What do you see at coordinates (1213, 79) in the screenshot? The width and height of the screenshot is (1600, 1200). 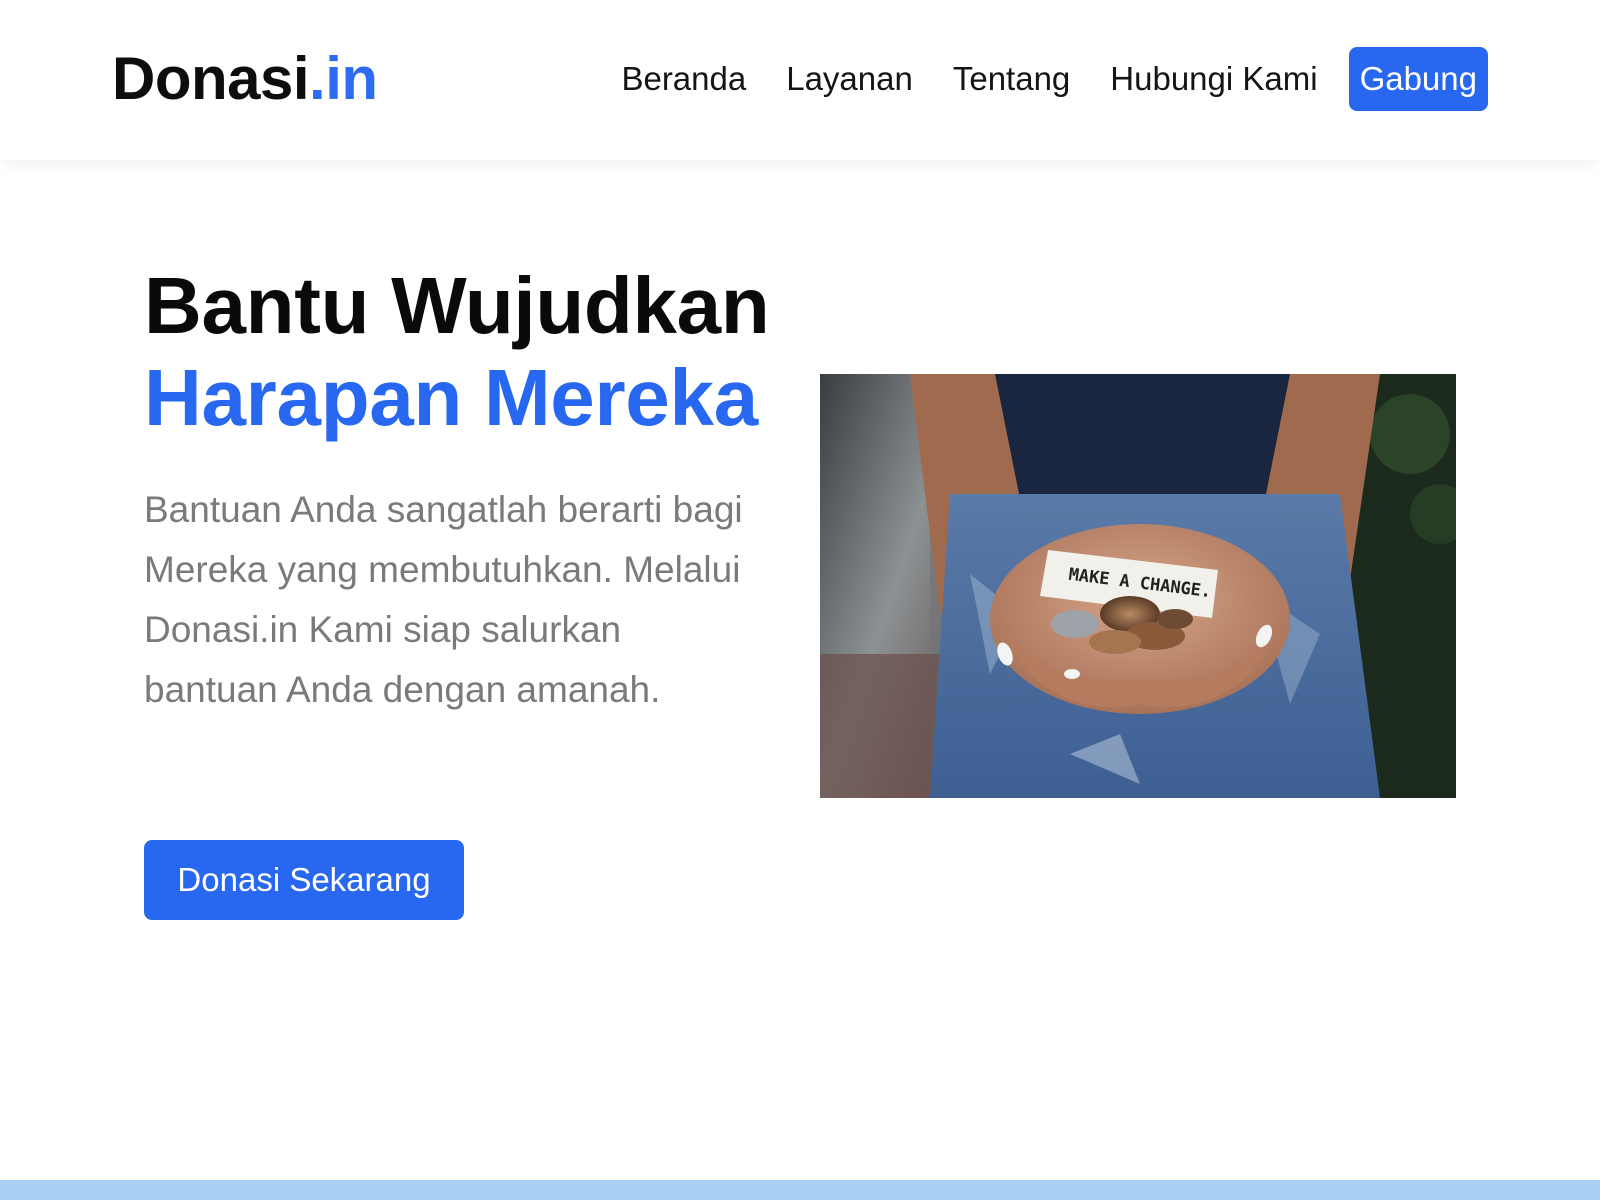 I see `nav-item-hubungi-kami: Hubungi Kami` at bounding box center [1213, 79].